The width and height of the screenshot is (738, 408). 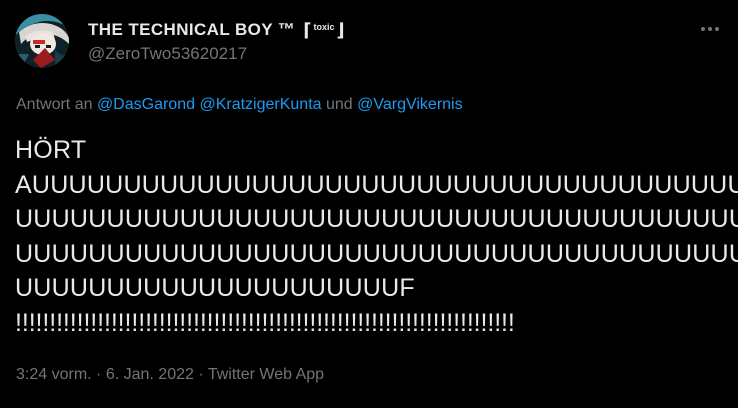 I want to click on tweet-date-link: 6. Jan. 2022, so click(x=150, y=374).